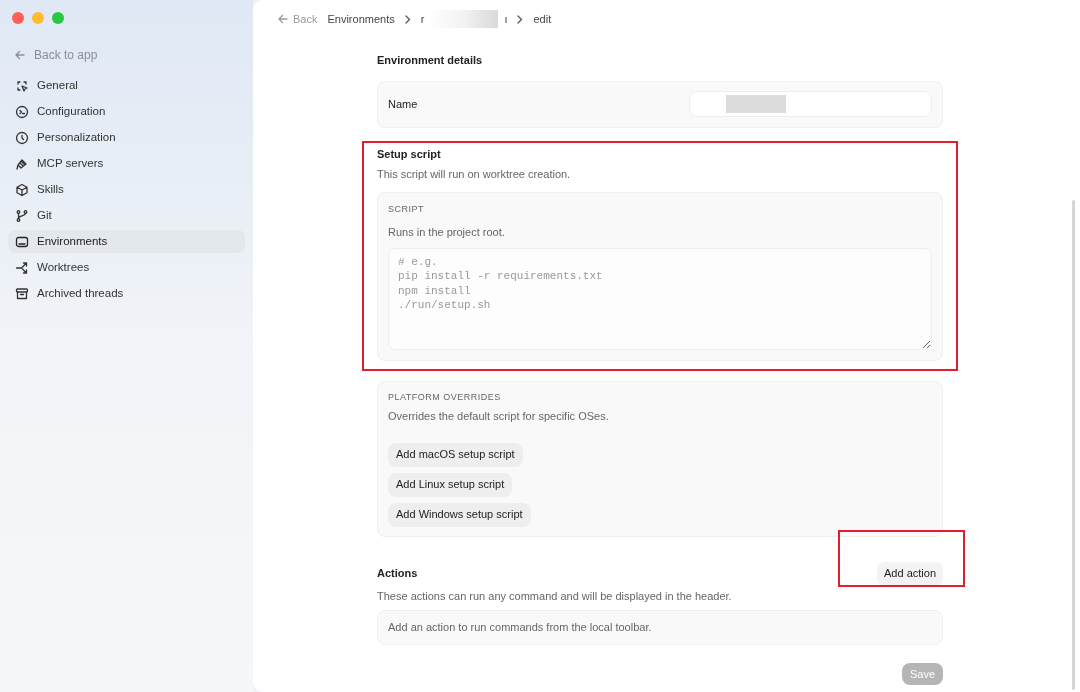 The image size is (1080, 692). I want to click on breadcrumb-link: ı, so click(506, 19).